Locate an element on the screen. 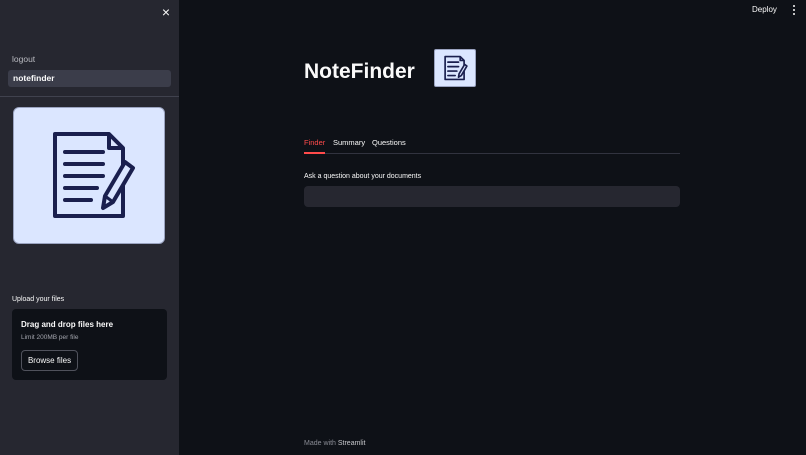 This screenshot has width=806, height=455. dropzone-title: Drag and drop files here is located at coordinates (67, 324).